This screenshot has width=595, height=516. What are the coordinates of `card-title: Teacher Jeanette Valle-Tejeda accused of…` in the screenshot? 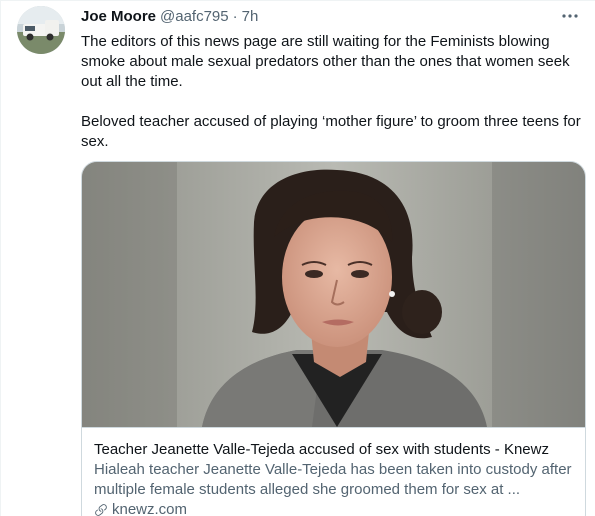 It's located at (333, 450).